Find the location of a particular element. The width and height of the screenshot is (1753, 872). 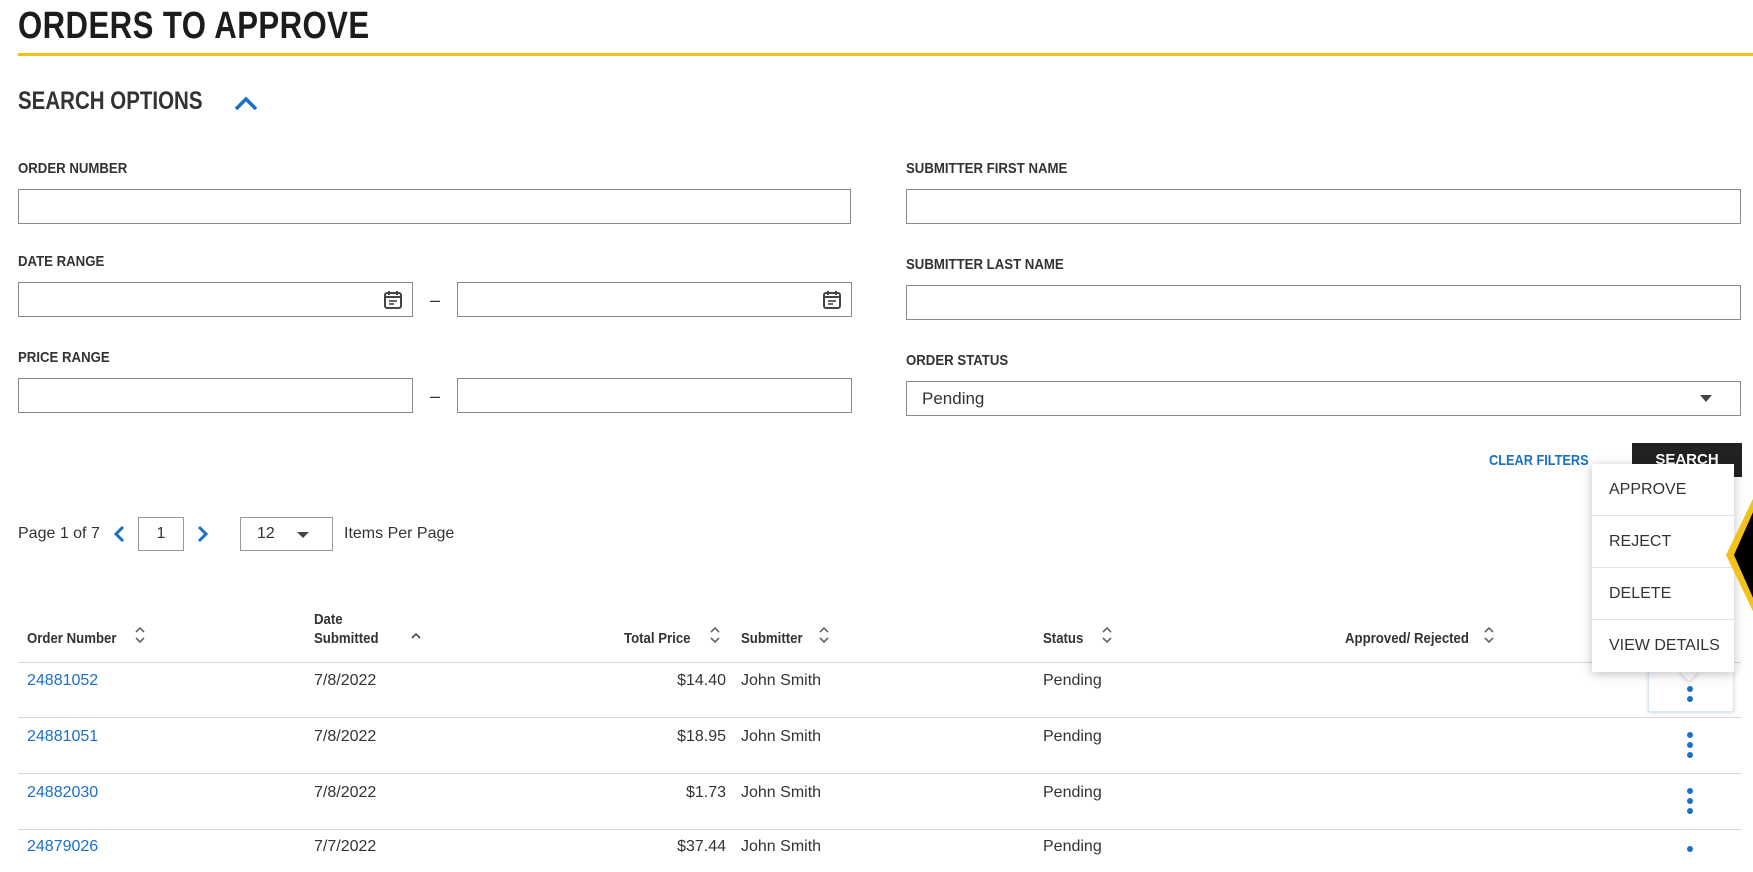

search-options-label: SEARCH OPTIONS is located at coordinates (110, 100).